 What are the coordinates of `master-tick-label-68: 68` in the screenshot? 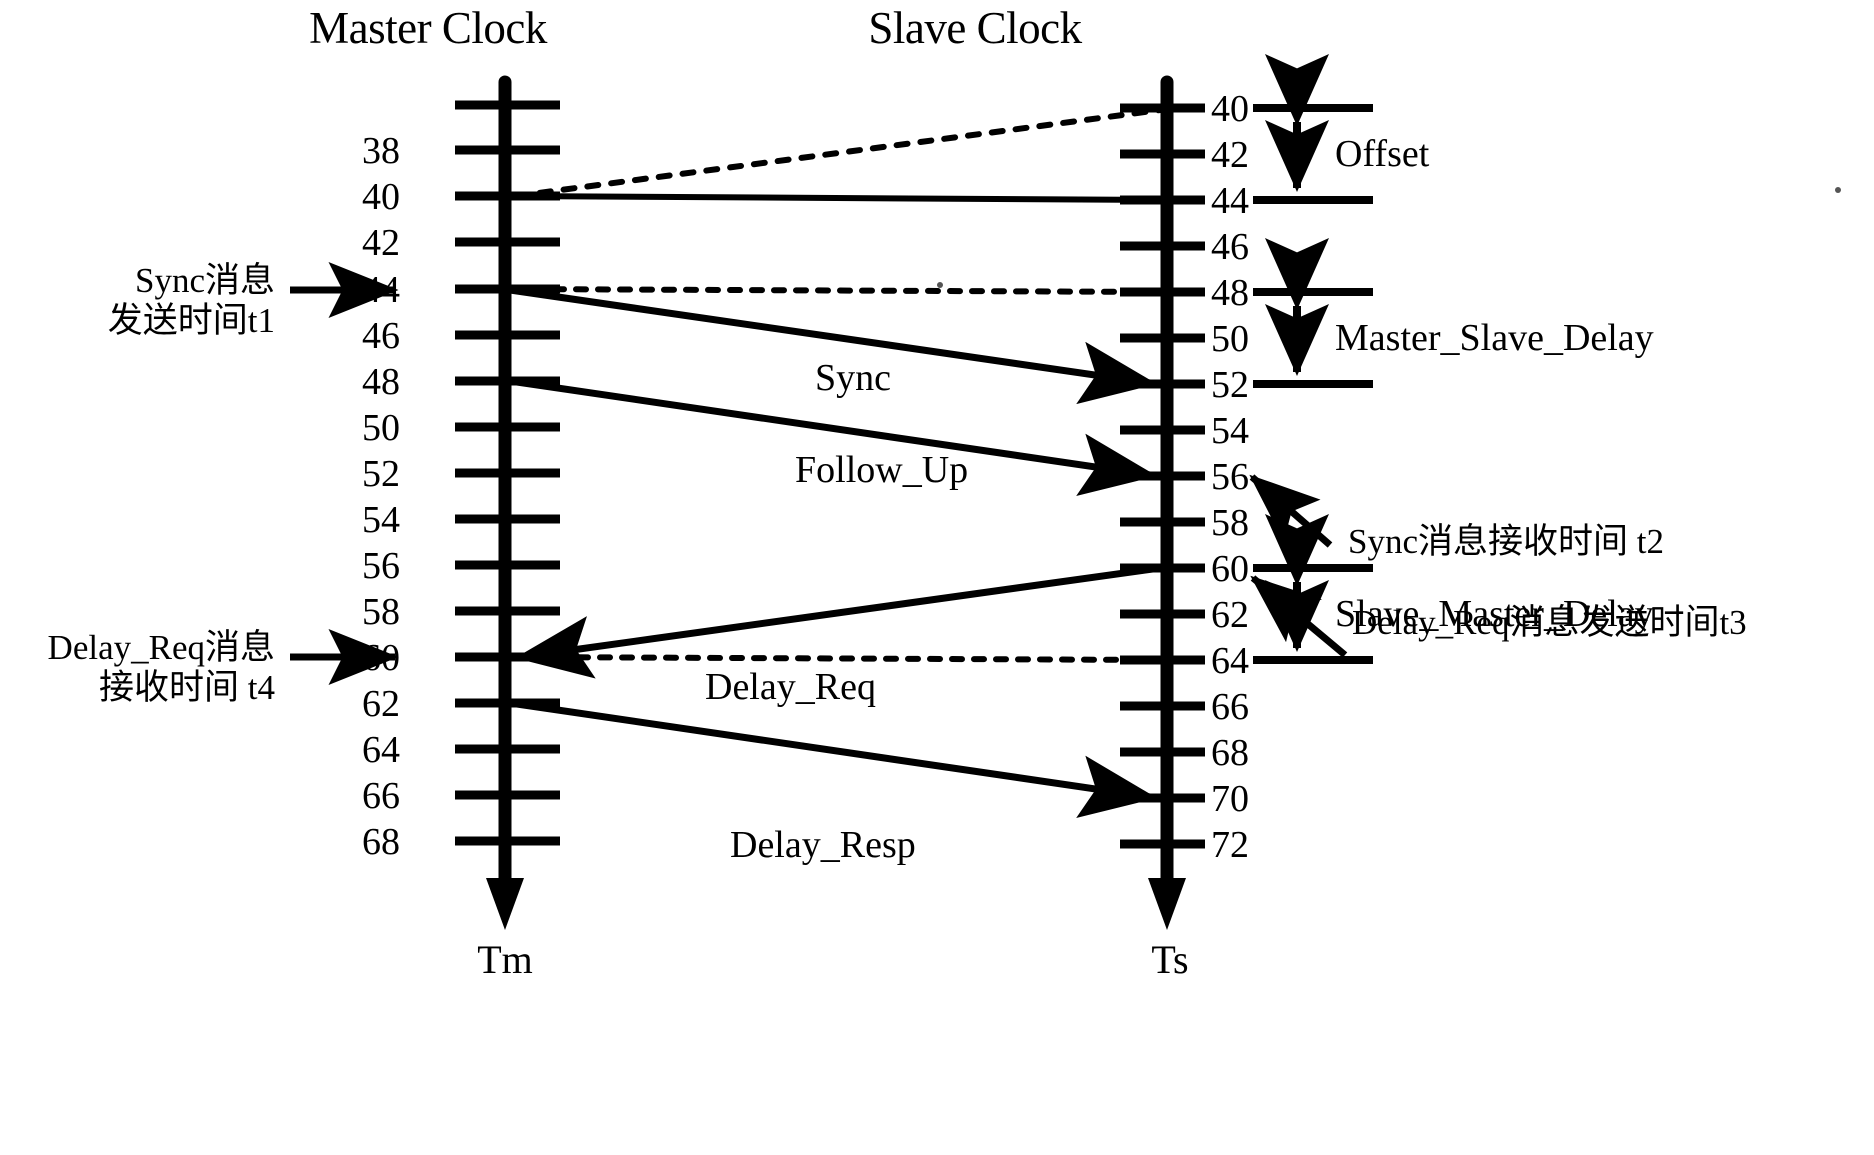 It's located at (381, 842).